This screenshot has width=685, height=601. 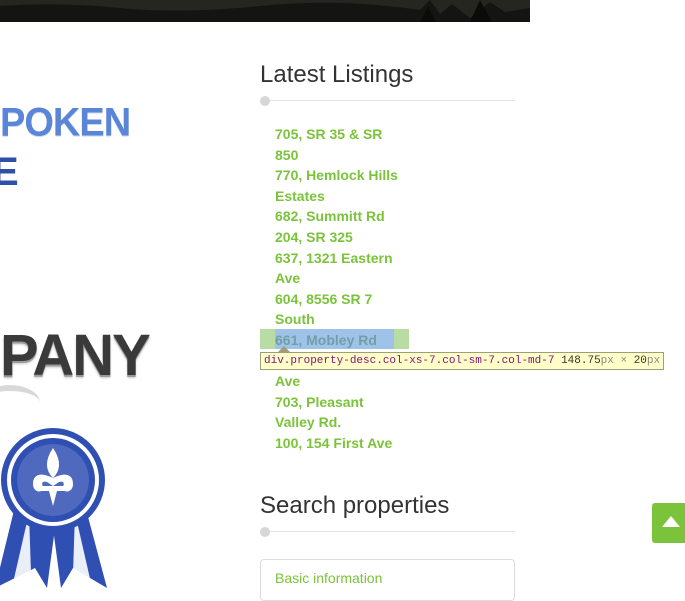 What do you see at coordinates (342, 258) in the screenshot?
I see `listing-link: 637, 1321 Eastern` at bounding box center [342, 258].